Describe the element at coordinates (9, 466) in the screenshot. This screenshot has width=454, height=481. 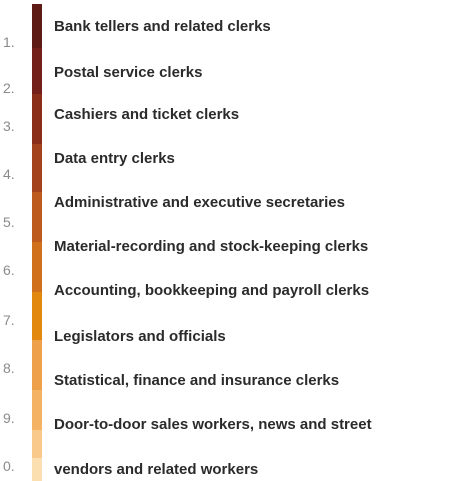
I see `rank-number: 0.` at that location.